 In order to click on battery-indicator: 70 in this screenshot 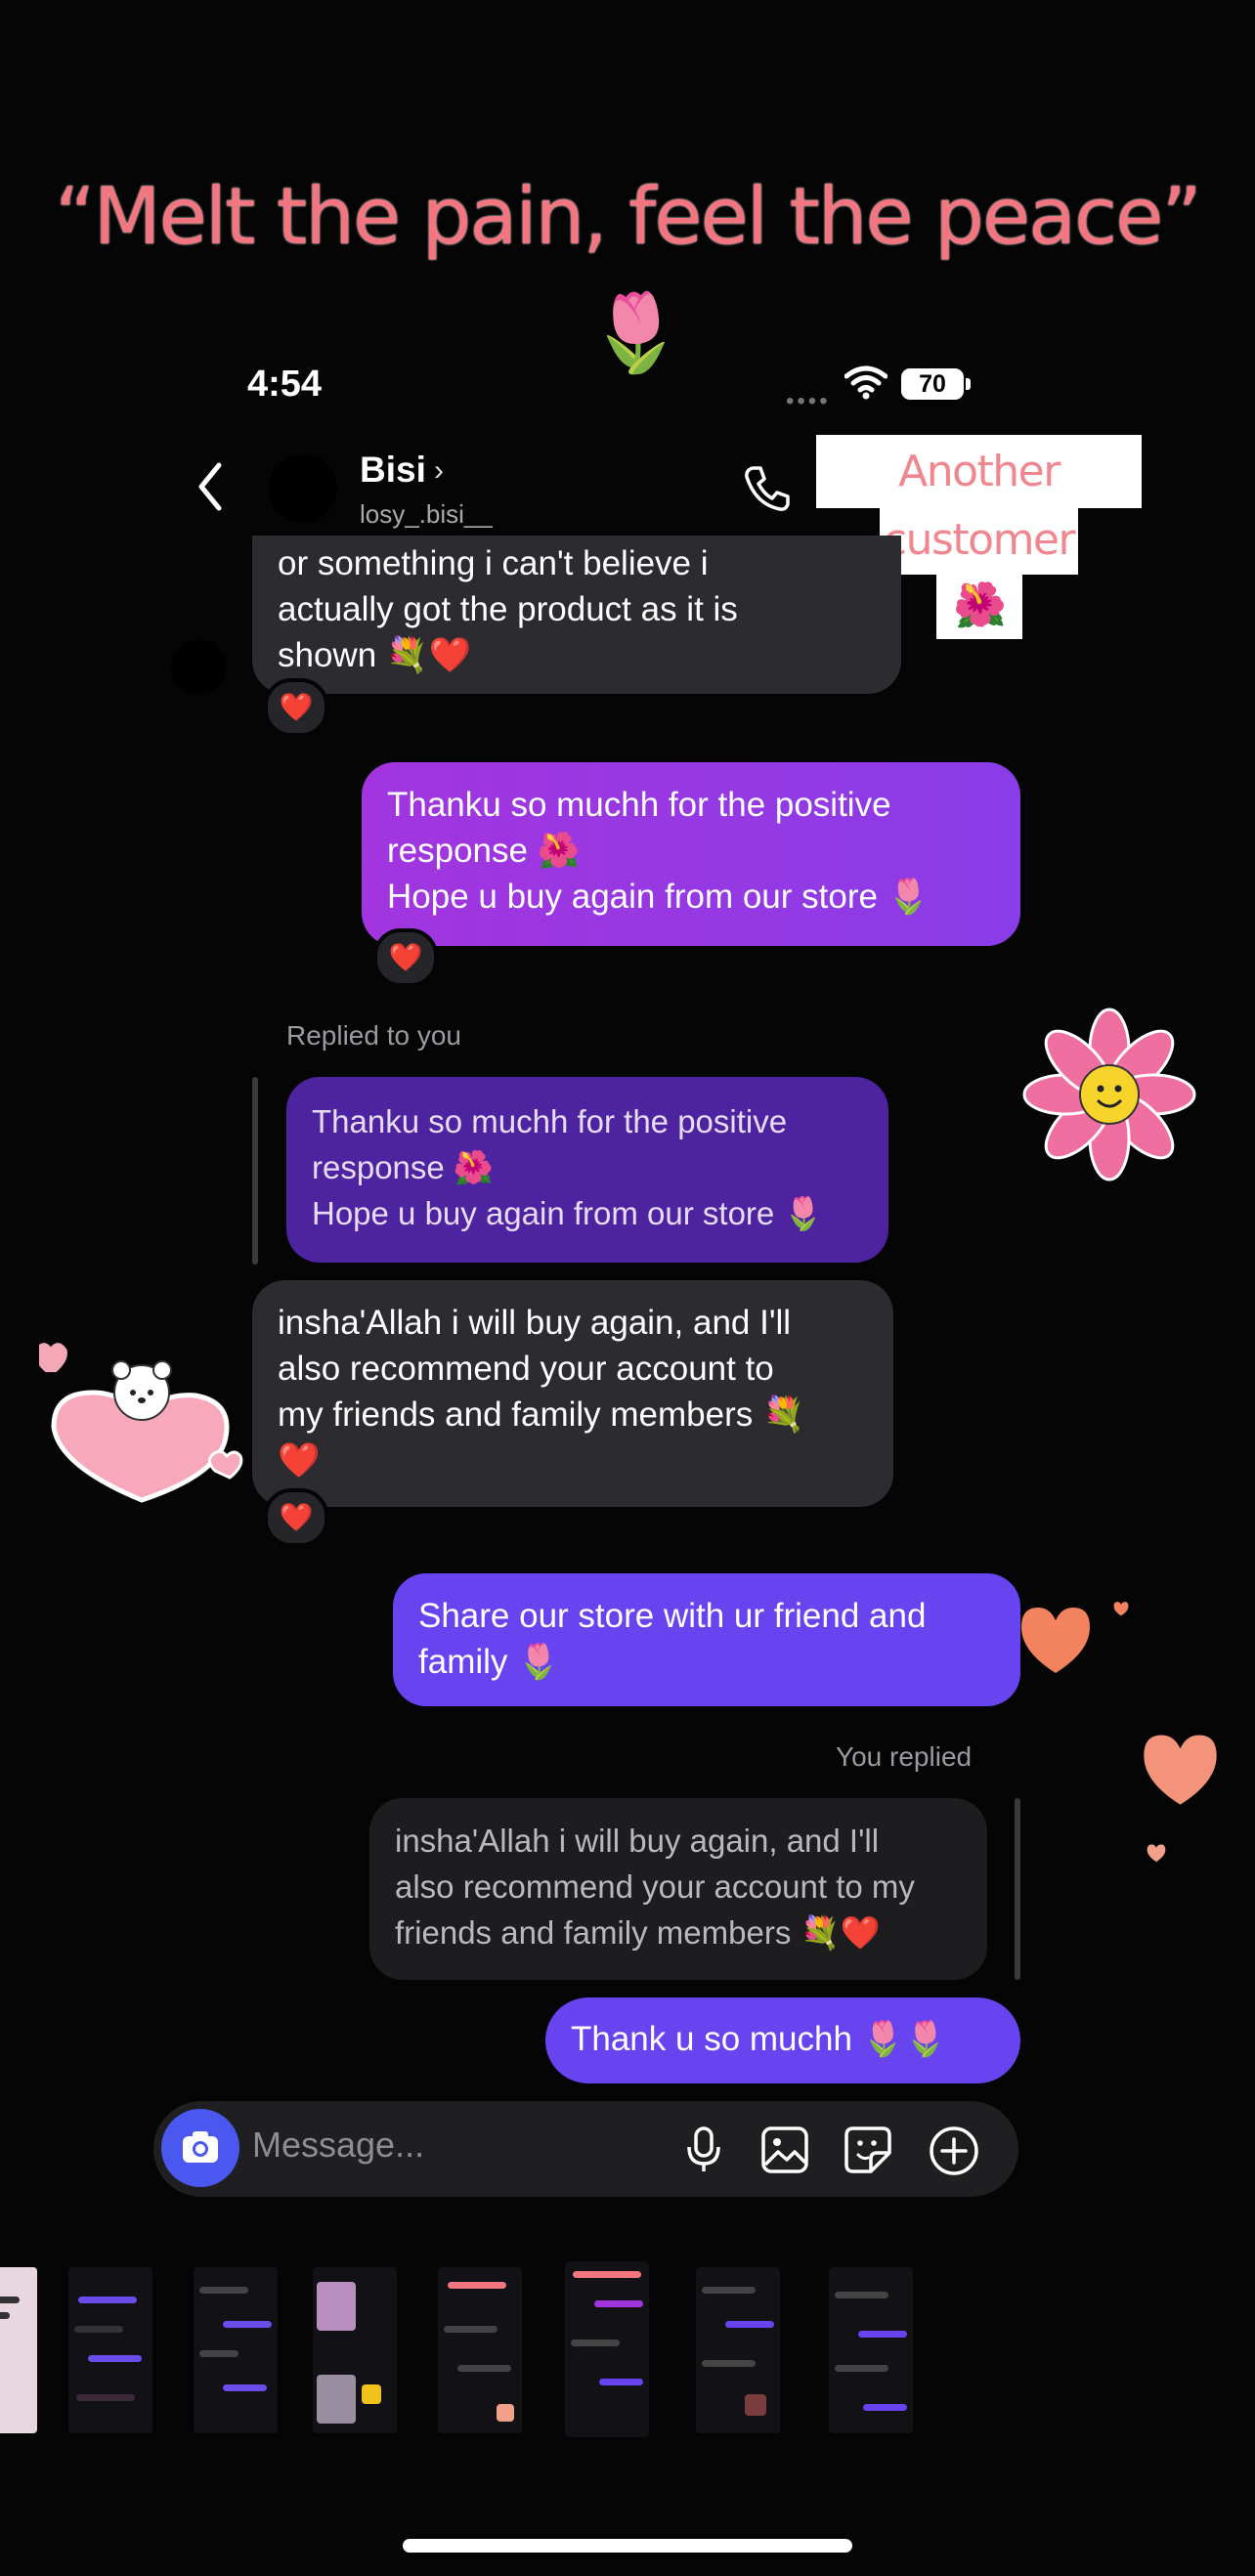, I will do `click(933, 384)`.